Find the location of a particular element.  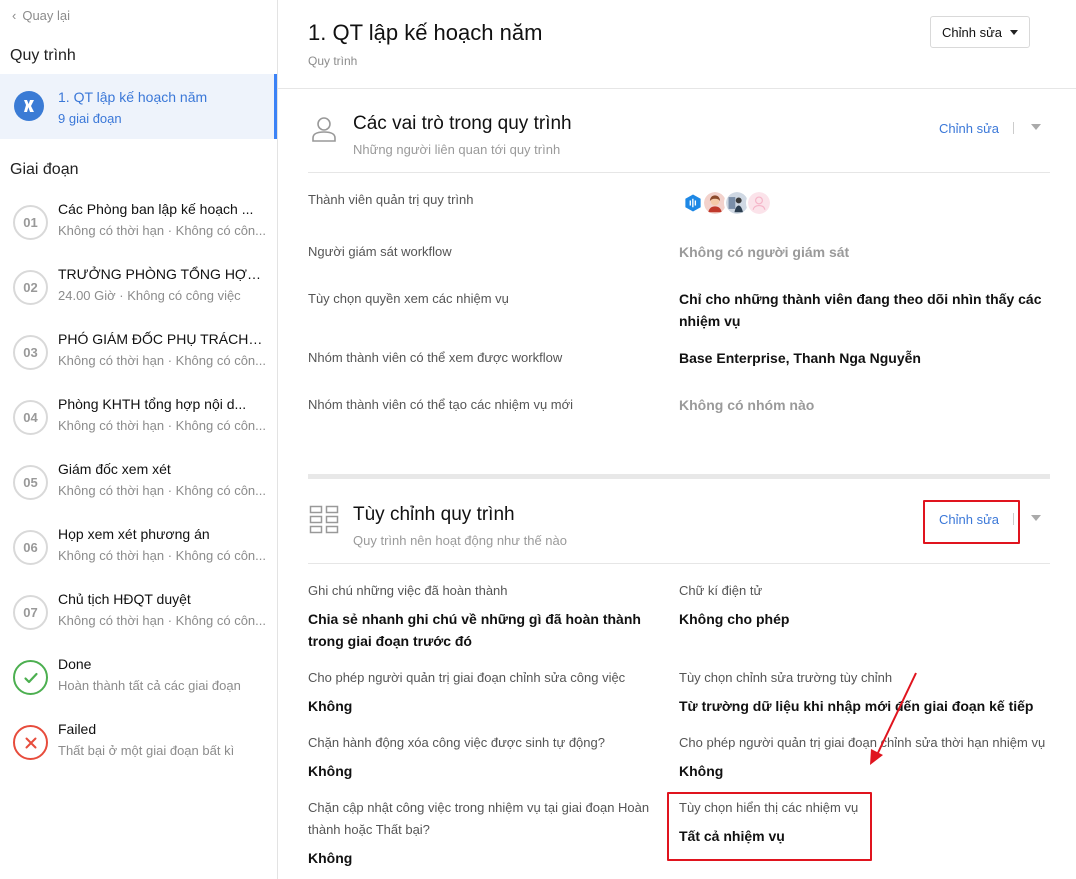

sidebar-process-item: 1. QT lập kế hoạch năm 9 giai đoạn is located at coordinates (138, 106).